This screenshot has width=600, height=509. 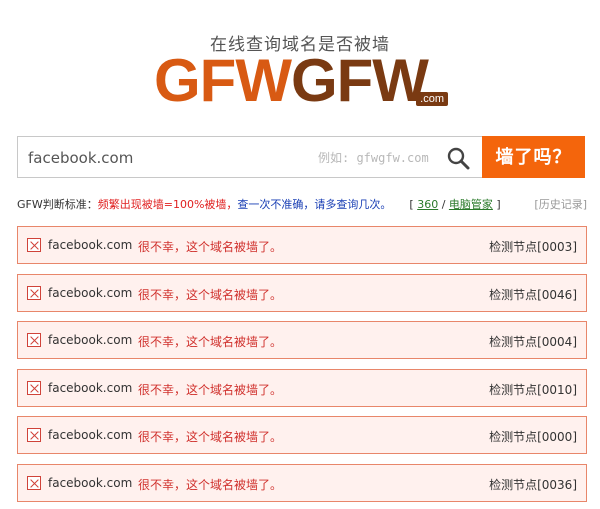 I want to click on criteria-rule-red: 频繁出现被墙=100%被墙，, so click(x=167, y=204).